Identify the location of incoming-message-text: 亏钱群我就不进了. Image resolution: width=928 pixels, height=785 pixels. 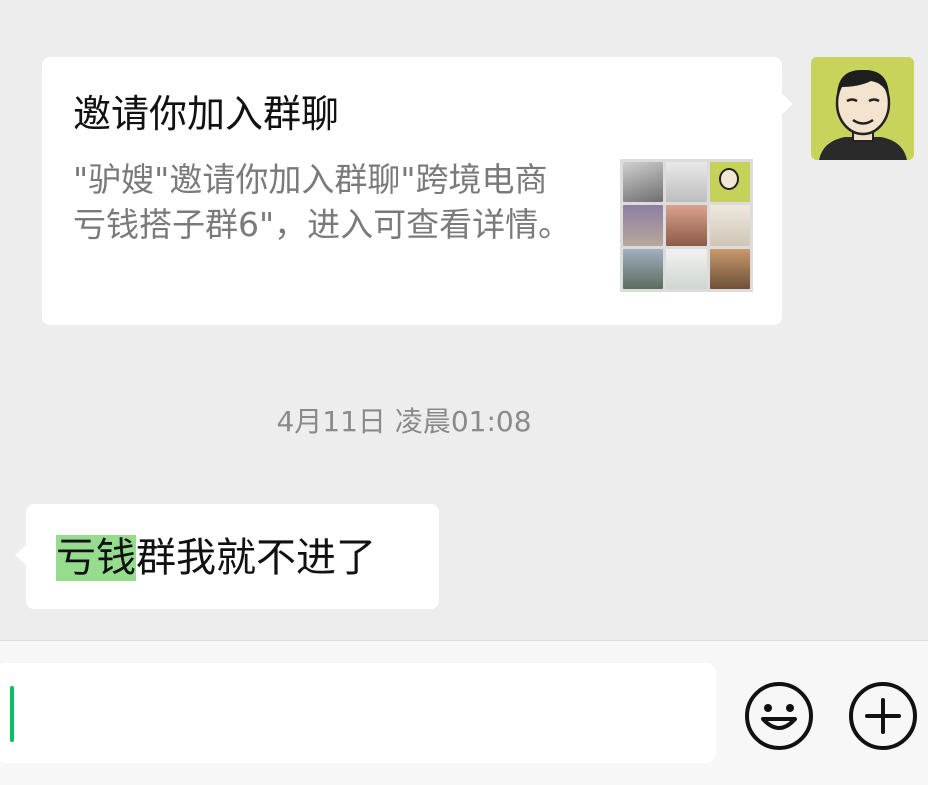
(216, 558).